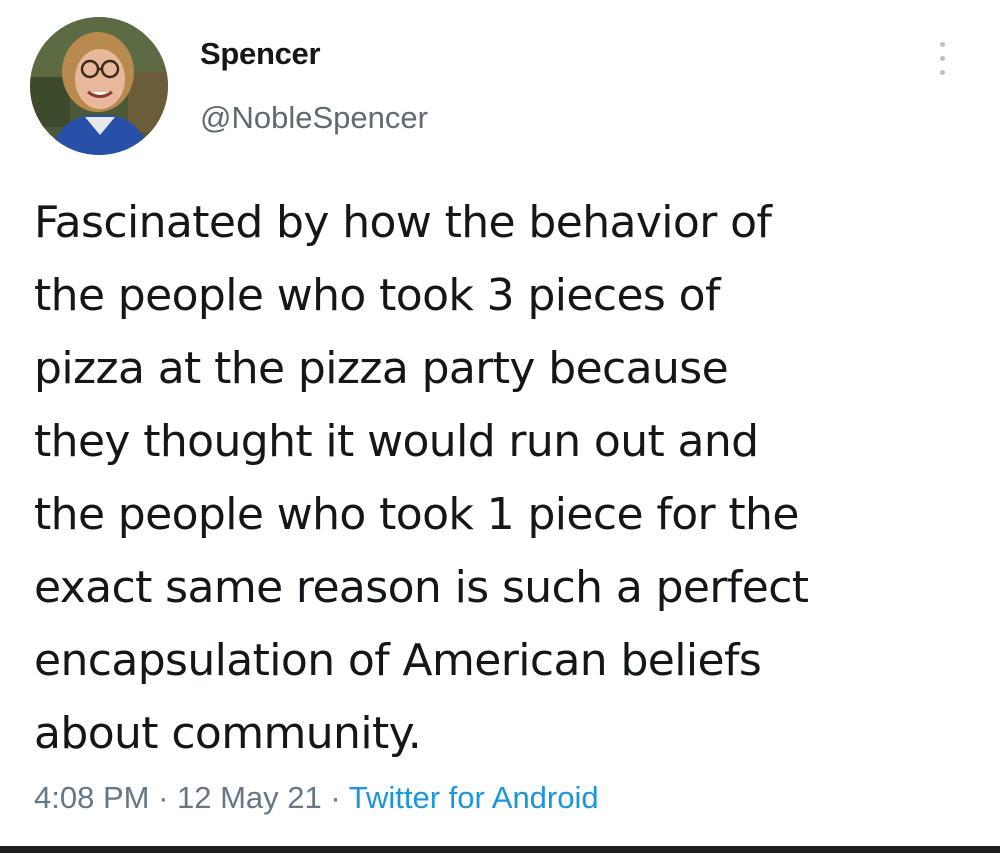  I want to click on more-vertical-icon, so click(943, 60).